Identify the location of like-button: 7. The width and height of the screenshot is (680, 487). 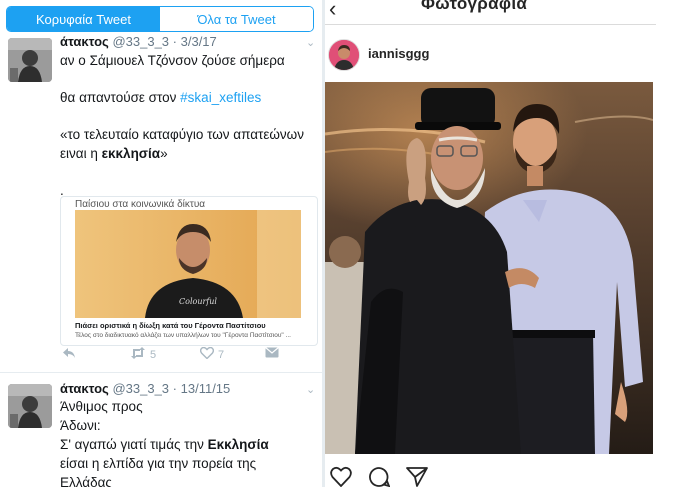
(212, 354).